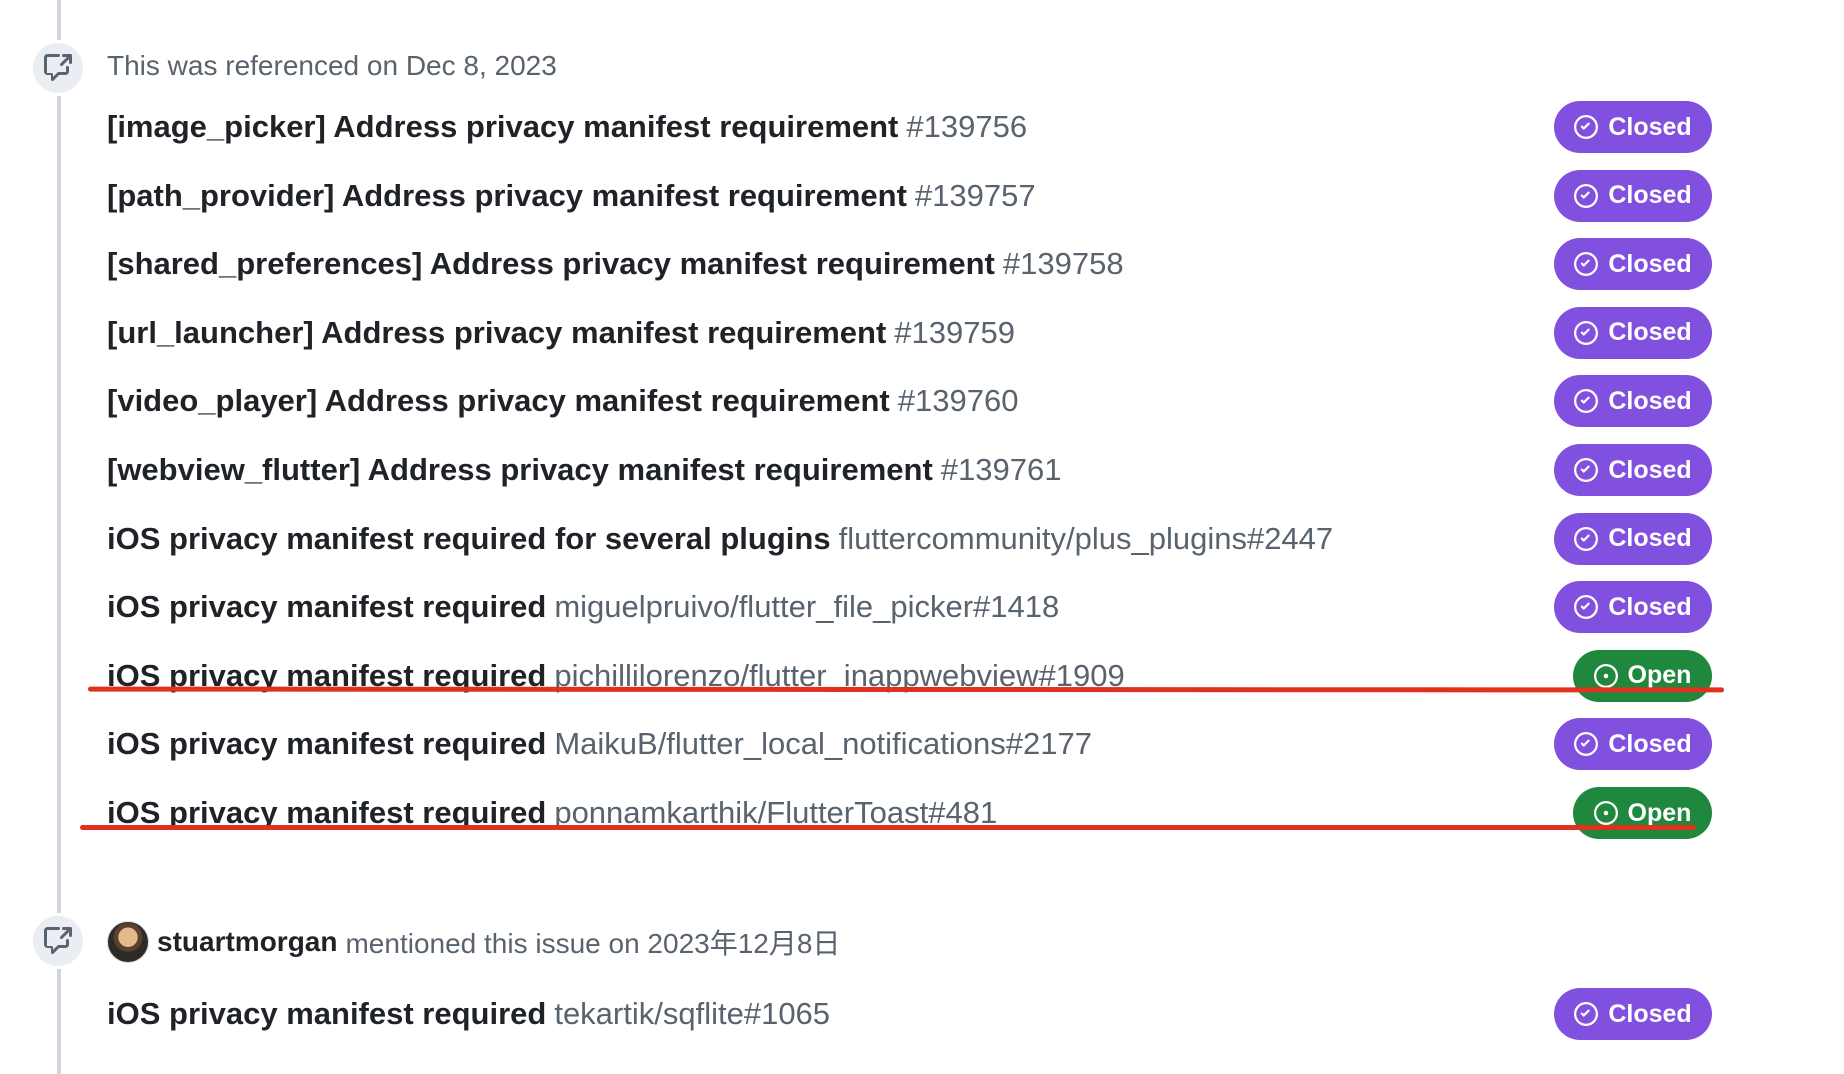  I want to click on reference-number: MaikuB/flutter_local_notifications#2177, so click(823, 743).